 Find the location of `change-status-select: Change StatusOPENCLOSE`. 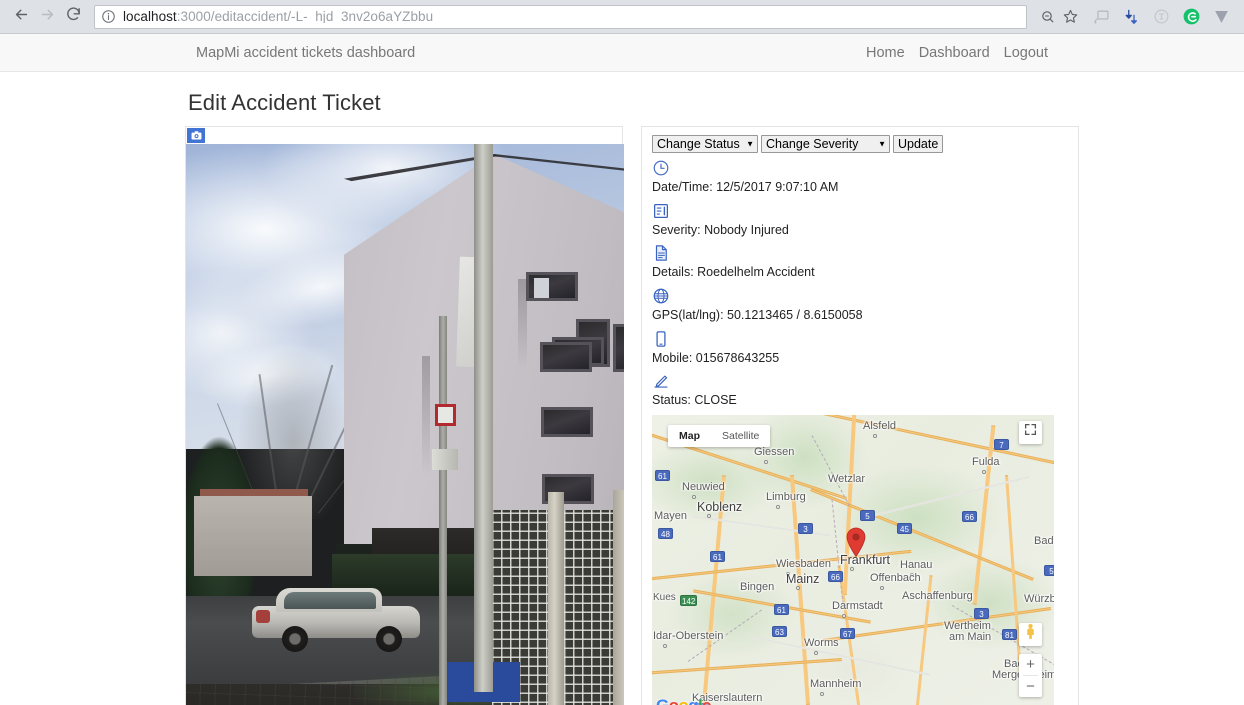

change-status-select: Change StatusOPENCLOSE is located at coordinates (705, 144).